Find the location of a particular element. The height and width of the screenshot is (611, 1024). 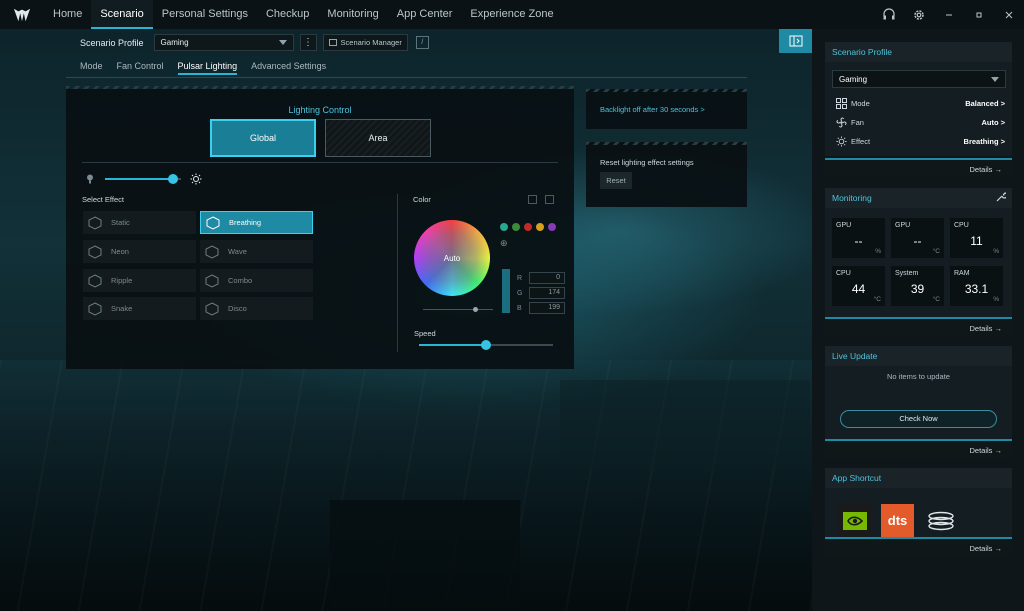

tile-unit: °C is located at coordinates (936, 251).